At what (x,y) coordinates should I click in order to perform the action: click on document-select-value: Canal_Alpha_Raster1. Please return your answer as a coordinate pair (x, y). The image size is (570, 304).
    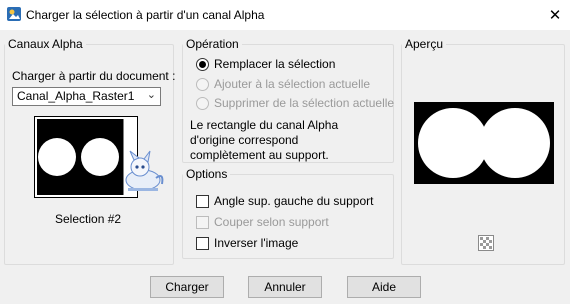
    Looking at the image, I should click on (76, 96).